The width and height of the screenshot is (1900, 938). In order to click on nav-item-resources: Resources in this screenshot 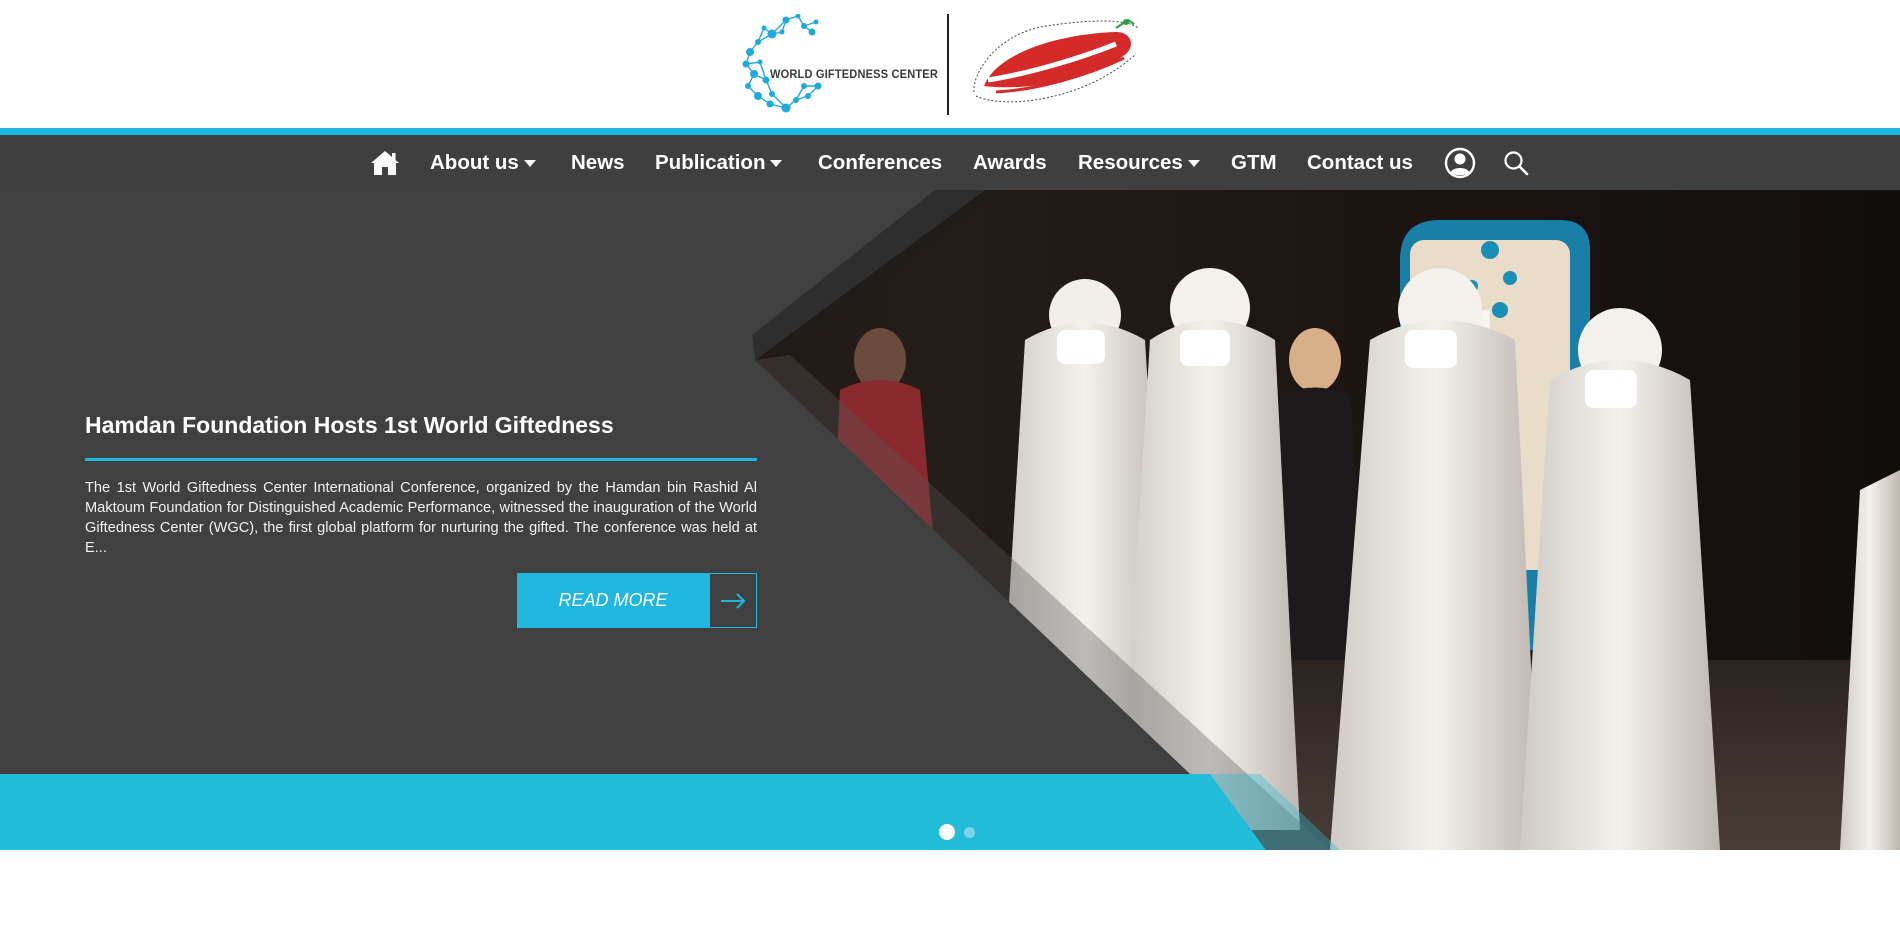, I will do `click(1139, 162)`.